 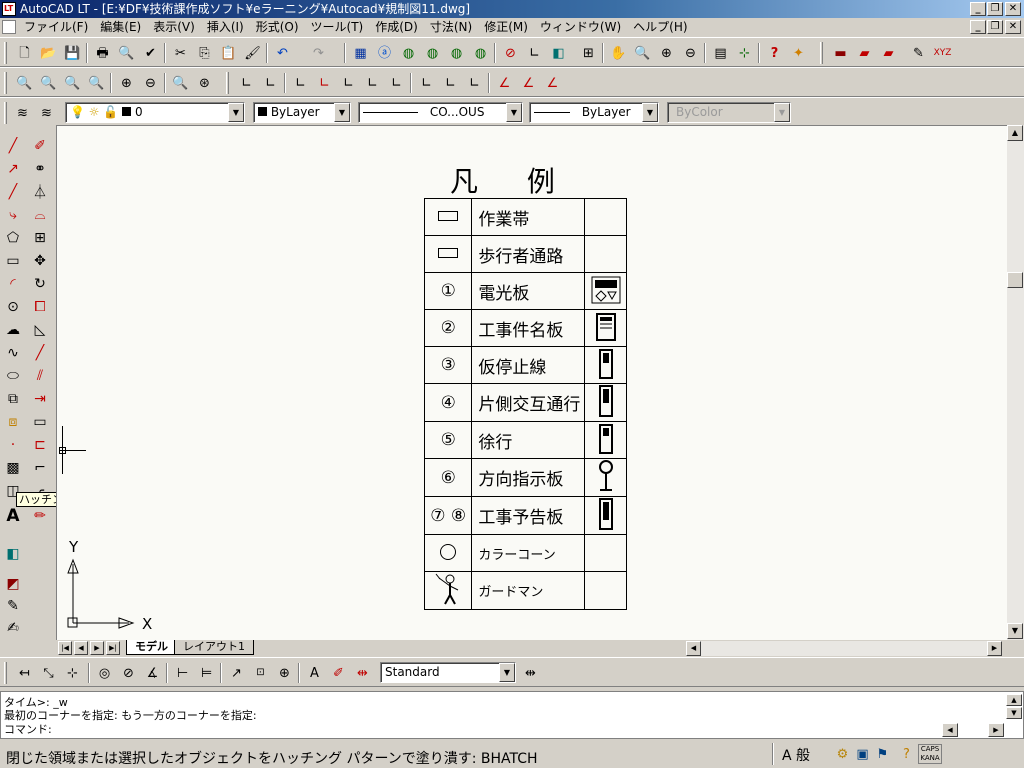 What do you see at coordinates (13, 261) in the screenshot?
I see `rectangle-icon: ▭` at bounding box center [13, 261].